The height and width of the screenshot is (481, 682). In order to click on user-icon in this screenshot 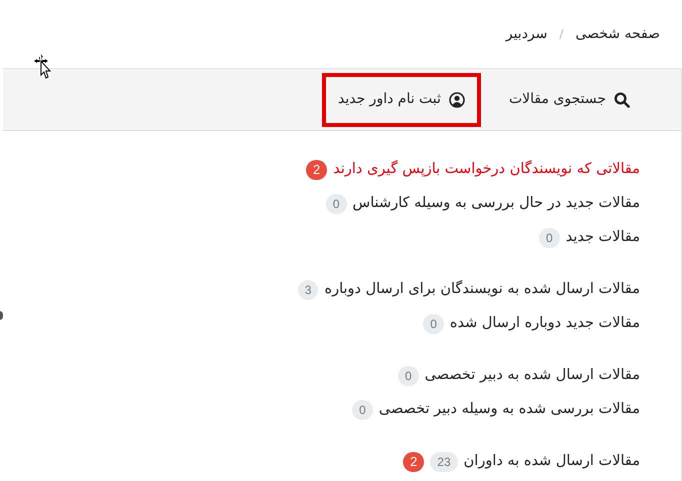, I will do `click(456, 100)`.